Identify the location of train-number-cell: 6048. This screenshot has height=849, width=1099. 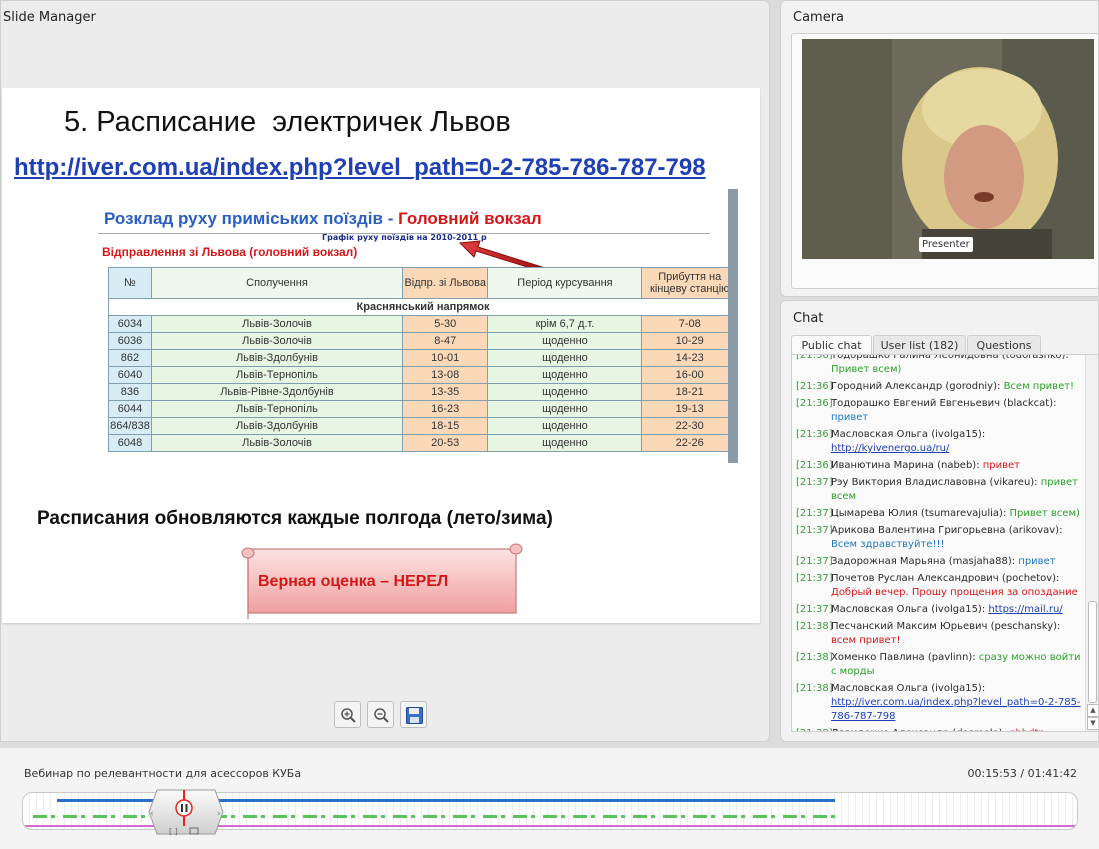
(130, 443).